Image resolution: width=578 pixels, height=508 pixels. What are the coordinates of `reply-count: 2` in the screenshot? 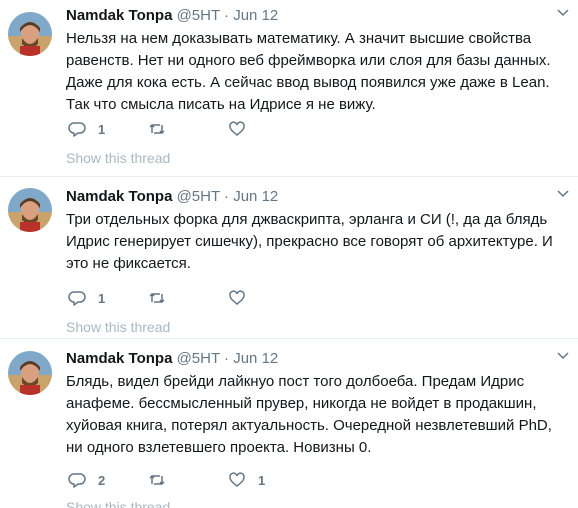 It's located at (102, 480).